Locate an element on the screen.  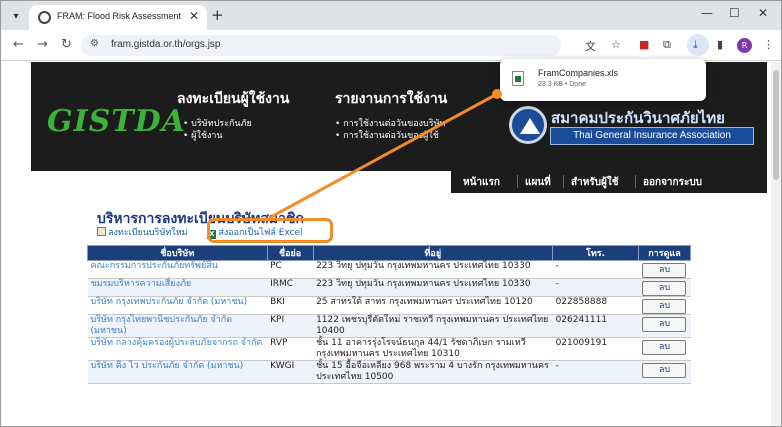
profile-avatar: R is located at coordinates (744, 45).